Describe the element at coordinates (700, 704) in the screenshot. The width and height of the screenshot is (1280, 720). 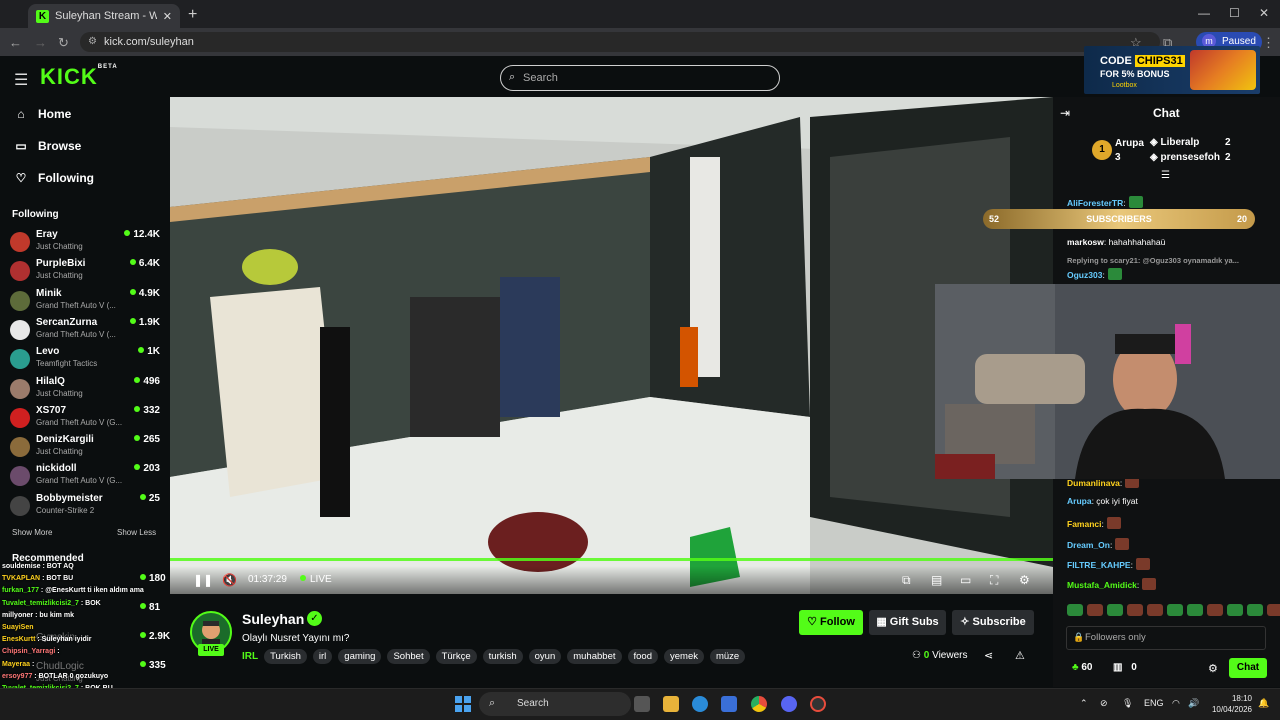
I see `edge-icon` at that location.